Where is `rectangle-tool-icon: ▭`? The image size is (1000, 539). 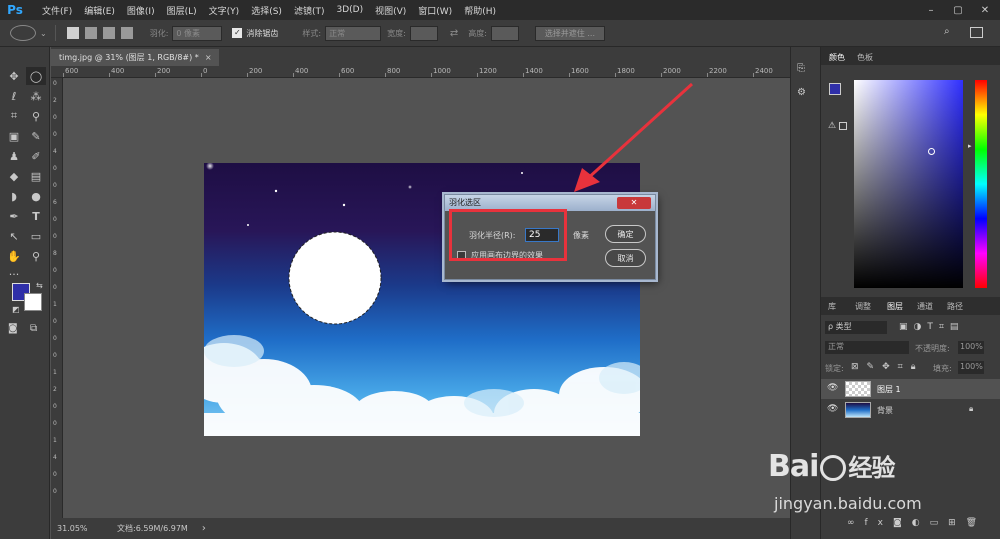 rectangle-tool-icon: ▭ is located at coordinates (36, 236).